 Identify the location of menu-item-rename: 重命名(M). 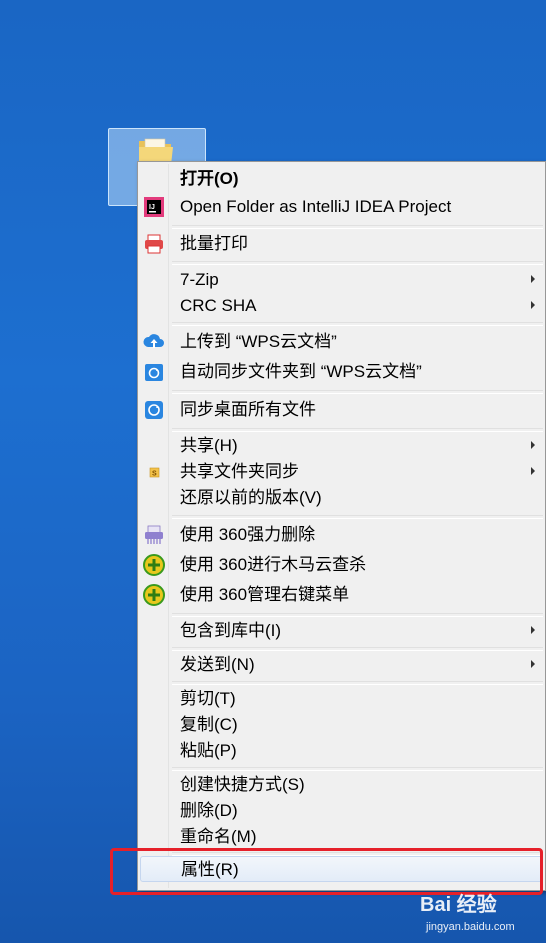
(341, 837).